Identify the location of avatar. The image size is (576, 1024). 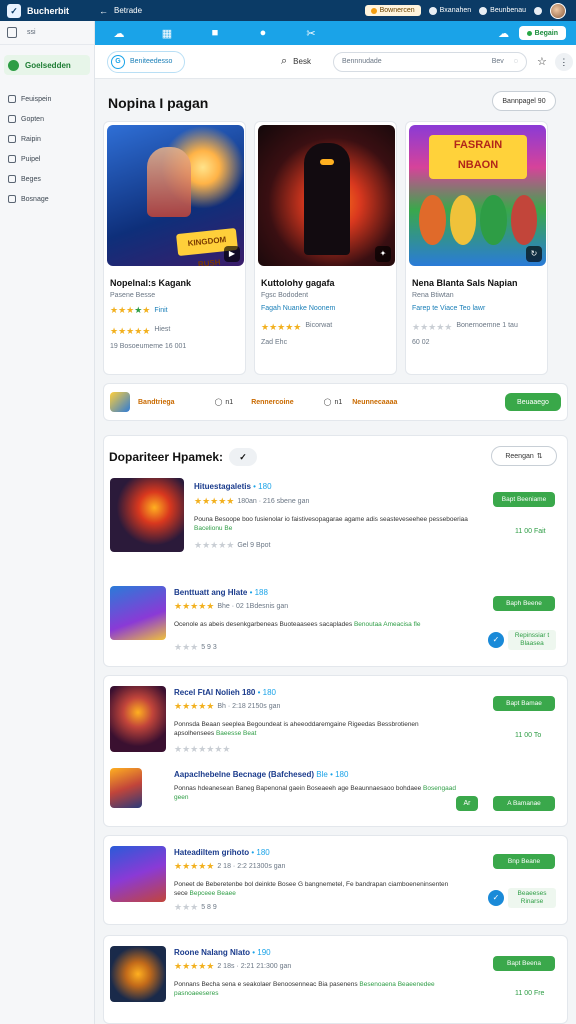
(558, 10).